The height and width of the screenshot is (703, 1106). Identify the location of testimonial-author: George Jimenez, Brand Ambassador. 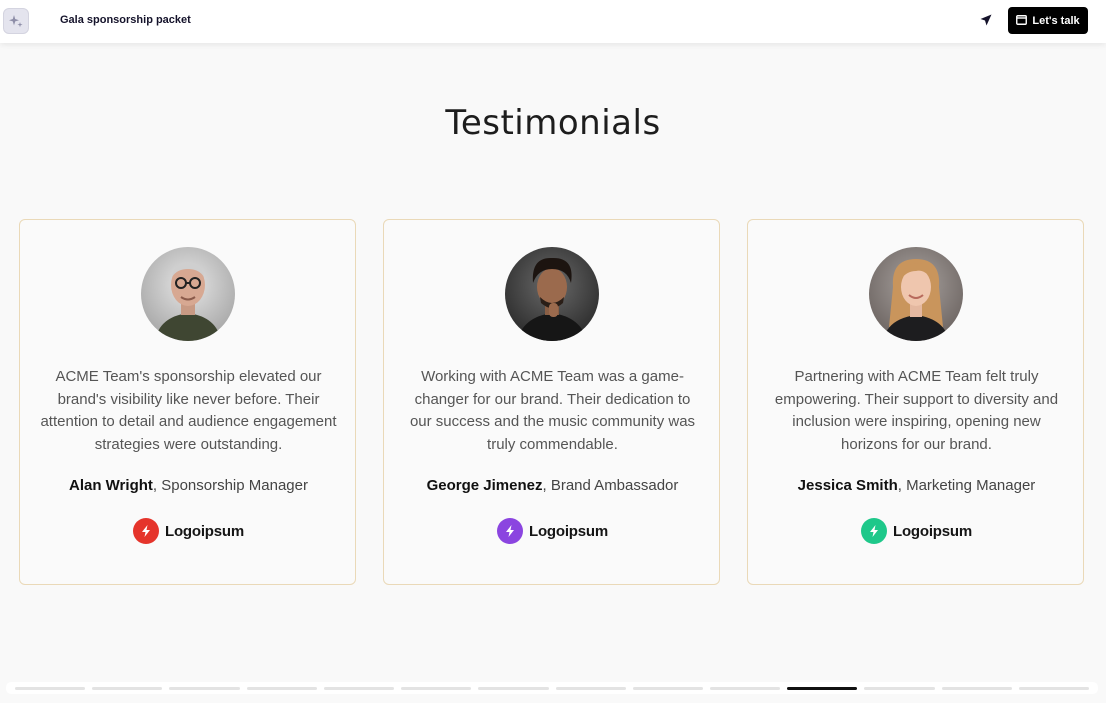
(552, 485).